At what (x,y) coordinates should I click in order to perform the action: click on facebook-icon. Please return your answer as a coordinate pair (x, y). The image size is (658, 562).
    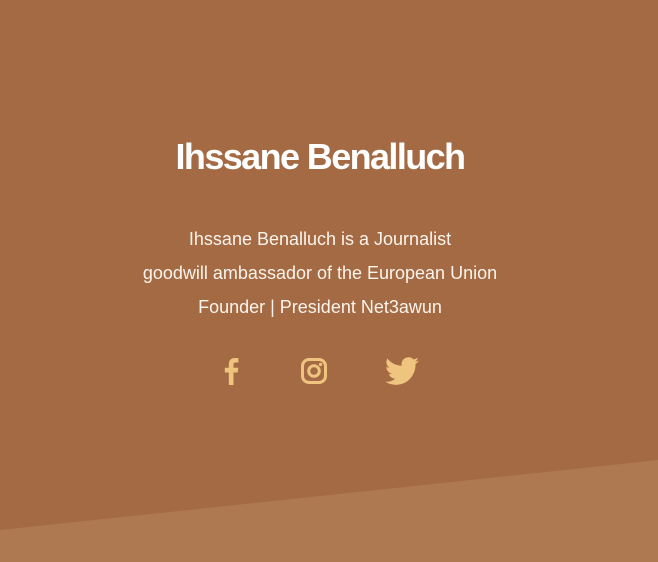
    Looking at the image, I should click on (231, 371).